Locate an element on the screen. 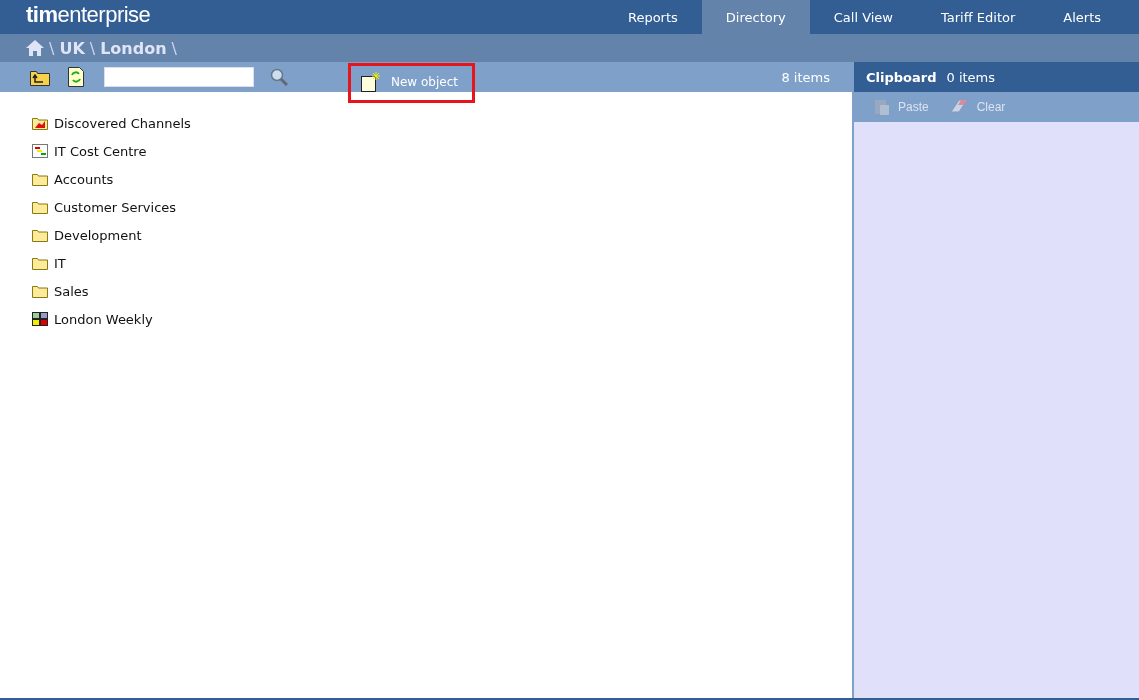 The height and width of the screenshot is (700, 1139). directory-item: Accounts is located at coordinates (442, 179).